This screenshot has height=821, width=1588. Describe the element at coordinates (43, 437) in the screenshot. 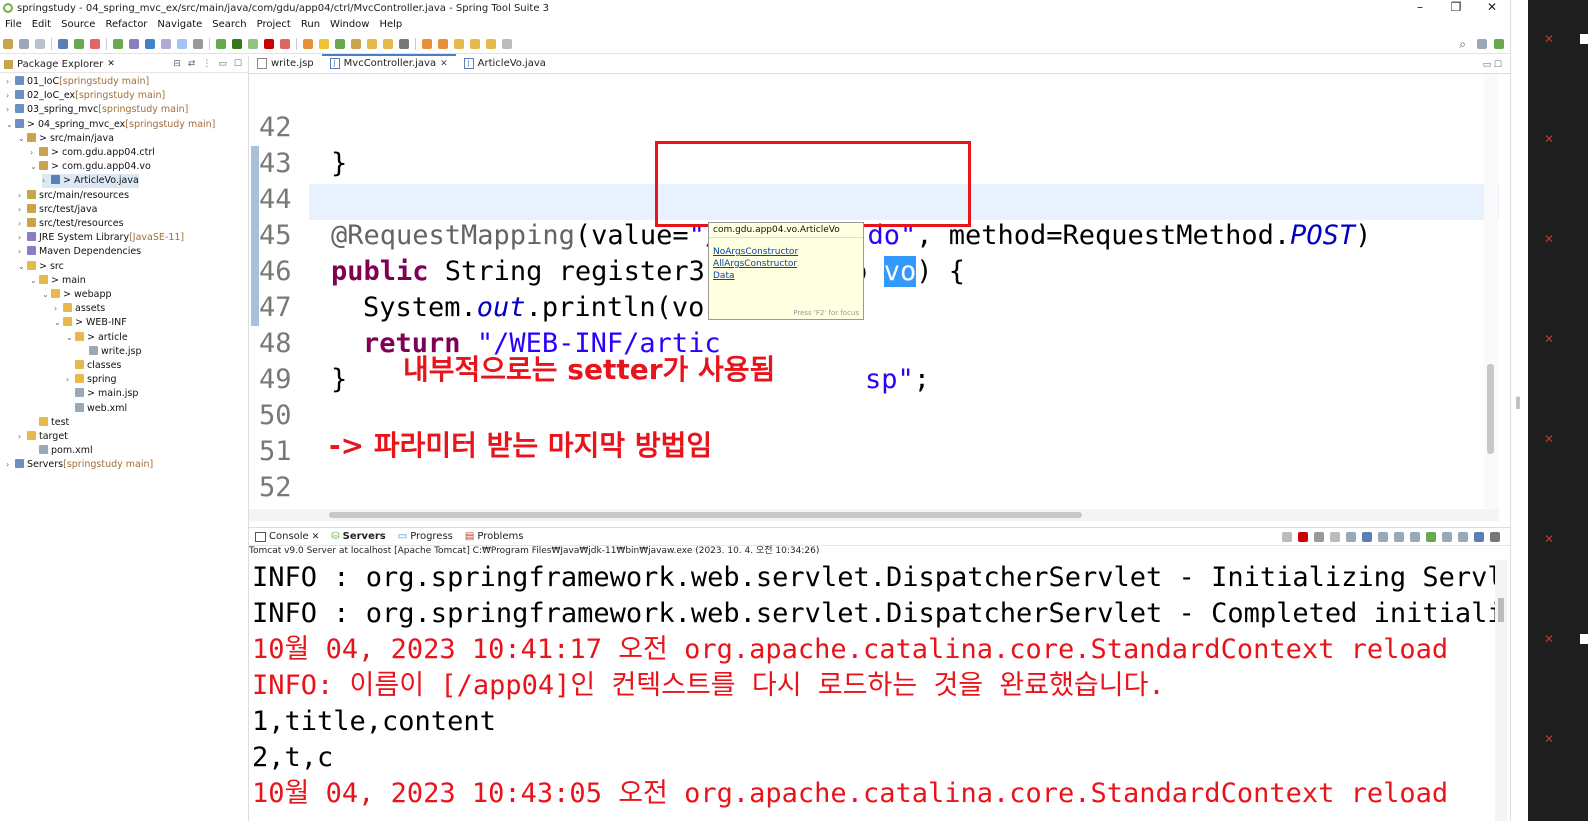

I see `tree-item: › target` at that location.